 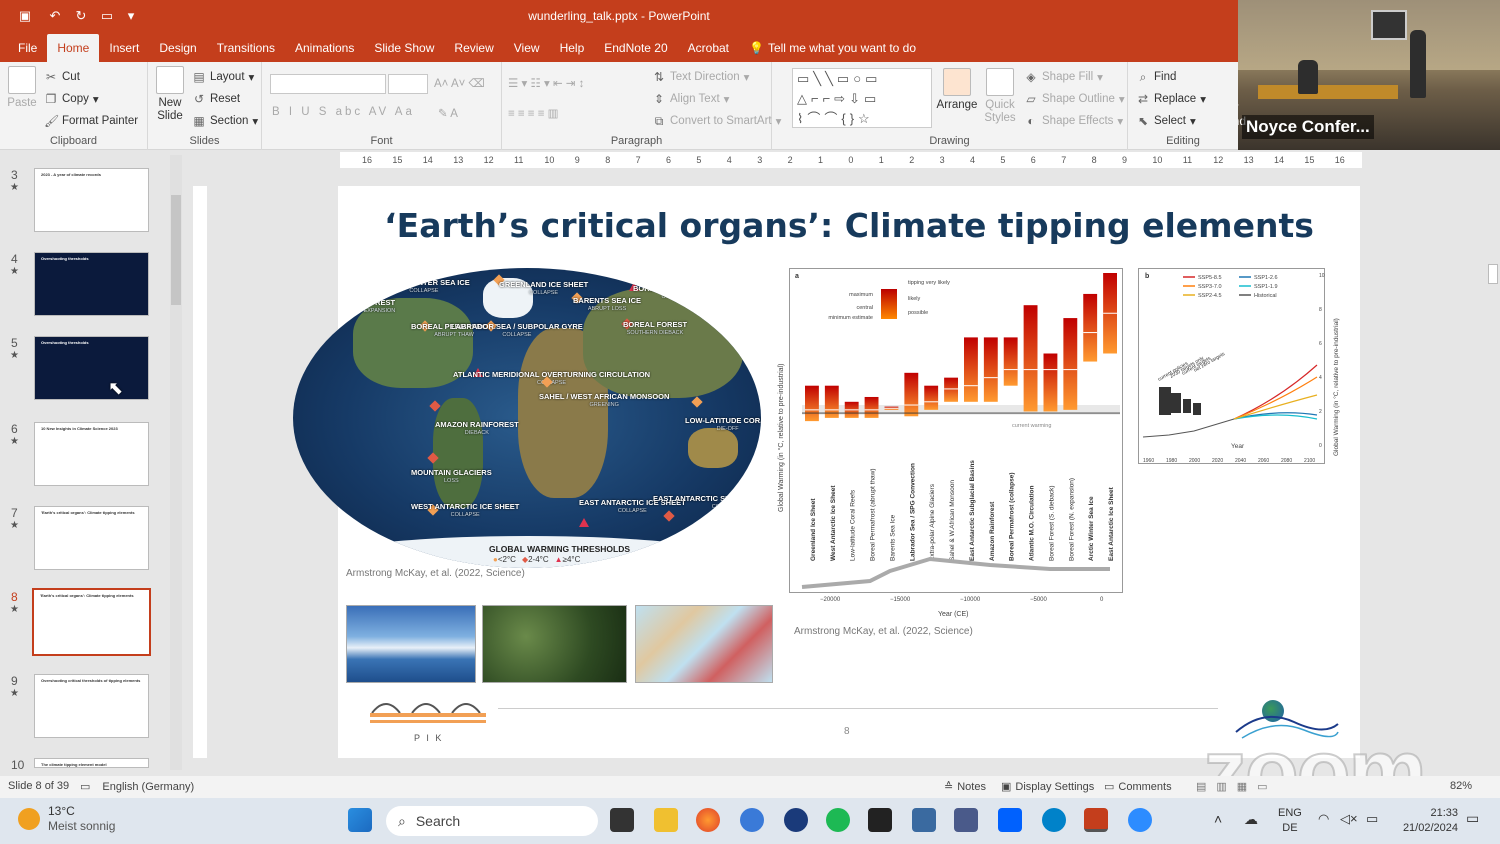 I want to click on tab-design: Design, so click(x=177, y=48).